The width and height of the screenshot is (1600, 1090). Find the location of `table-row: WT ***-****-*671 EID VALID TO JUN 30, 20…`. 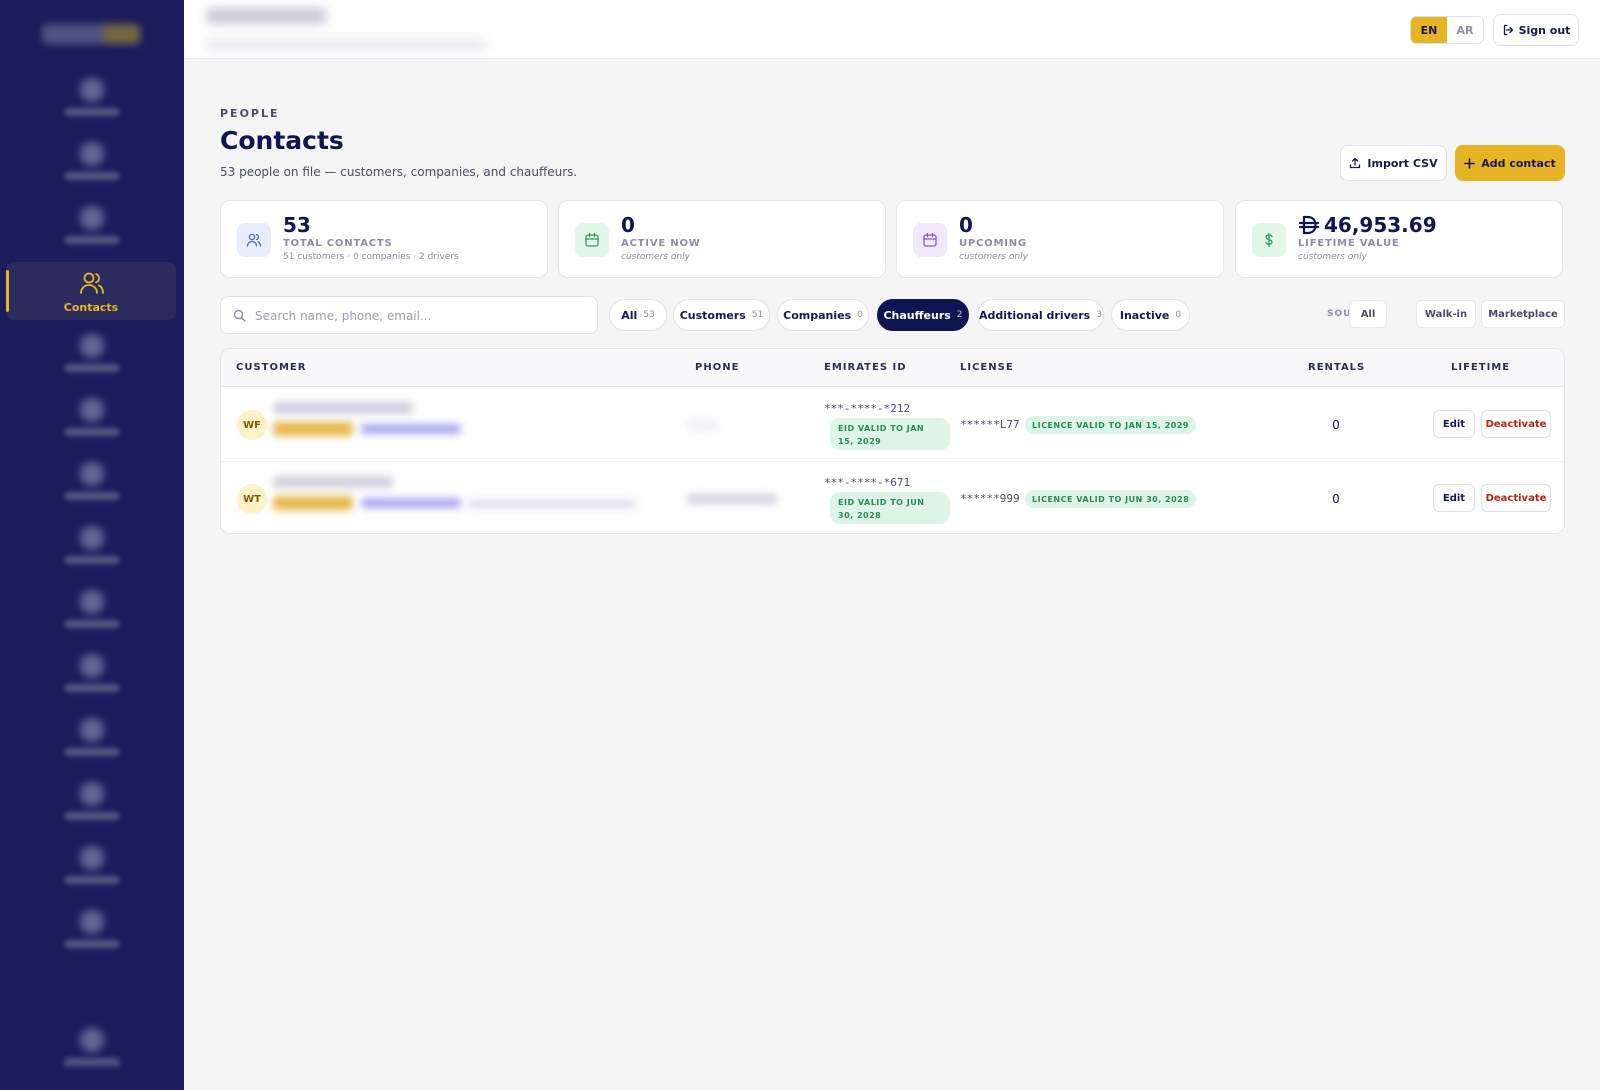

table-row: WT ***-****-*671 EID VALID TO JUN 30, 20… is located at coordinates (892, 497).